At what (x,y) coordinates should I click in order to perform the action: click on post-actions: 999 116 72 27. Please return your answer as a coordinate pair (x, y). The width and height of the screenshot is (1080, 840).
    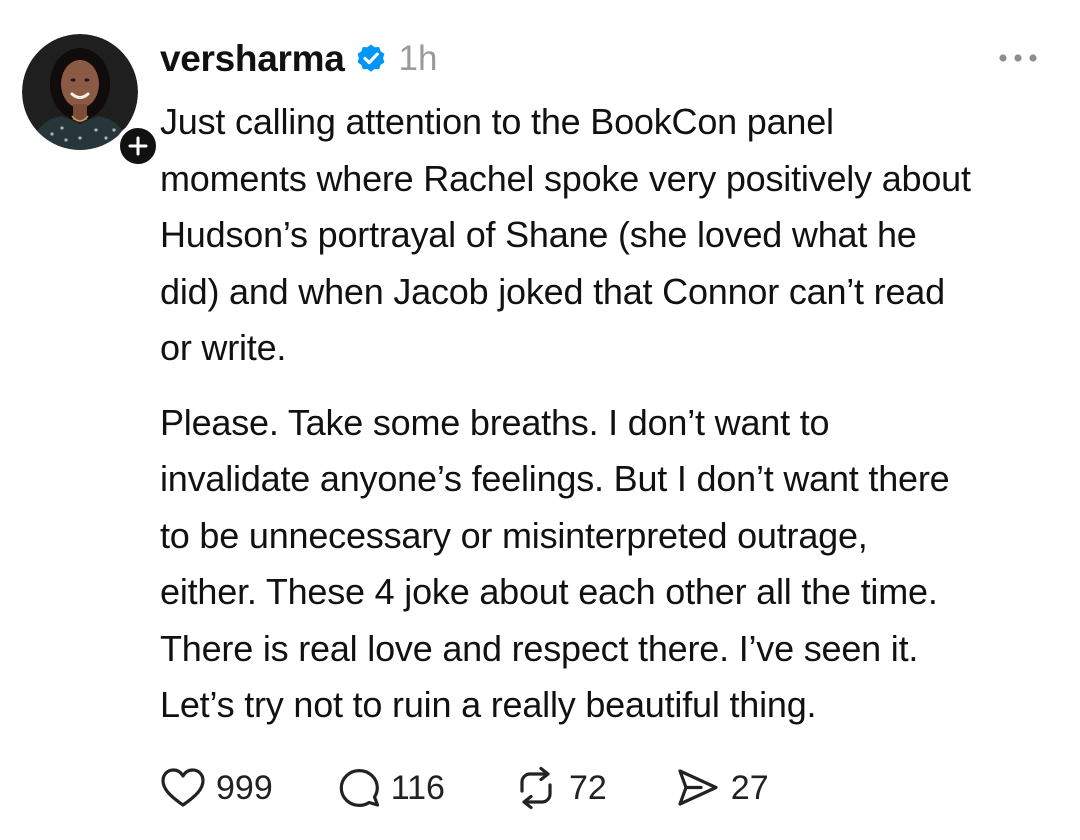
    Looking at the image, I should click on (464, 788).